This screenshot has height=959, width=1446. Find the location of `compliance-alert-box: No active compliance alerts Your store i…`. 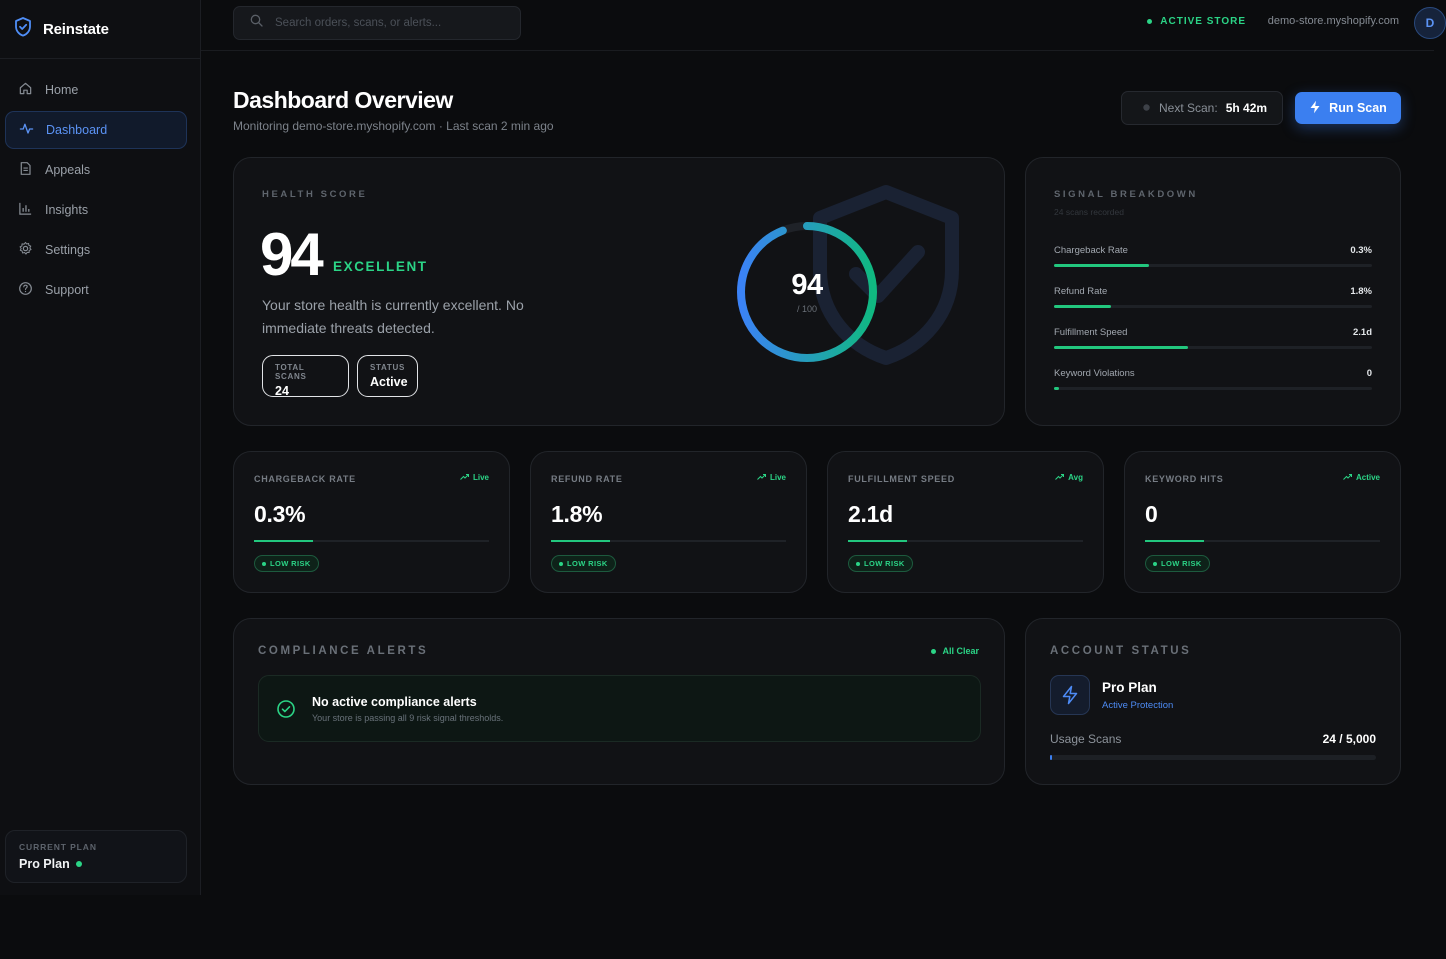

compliance-alert-box: No active compliance alerts Your store i… is located at coordinates (619, 708).